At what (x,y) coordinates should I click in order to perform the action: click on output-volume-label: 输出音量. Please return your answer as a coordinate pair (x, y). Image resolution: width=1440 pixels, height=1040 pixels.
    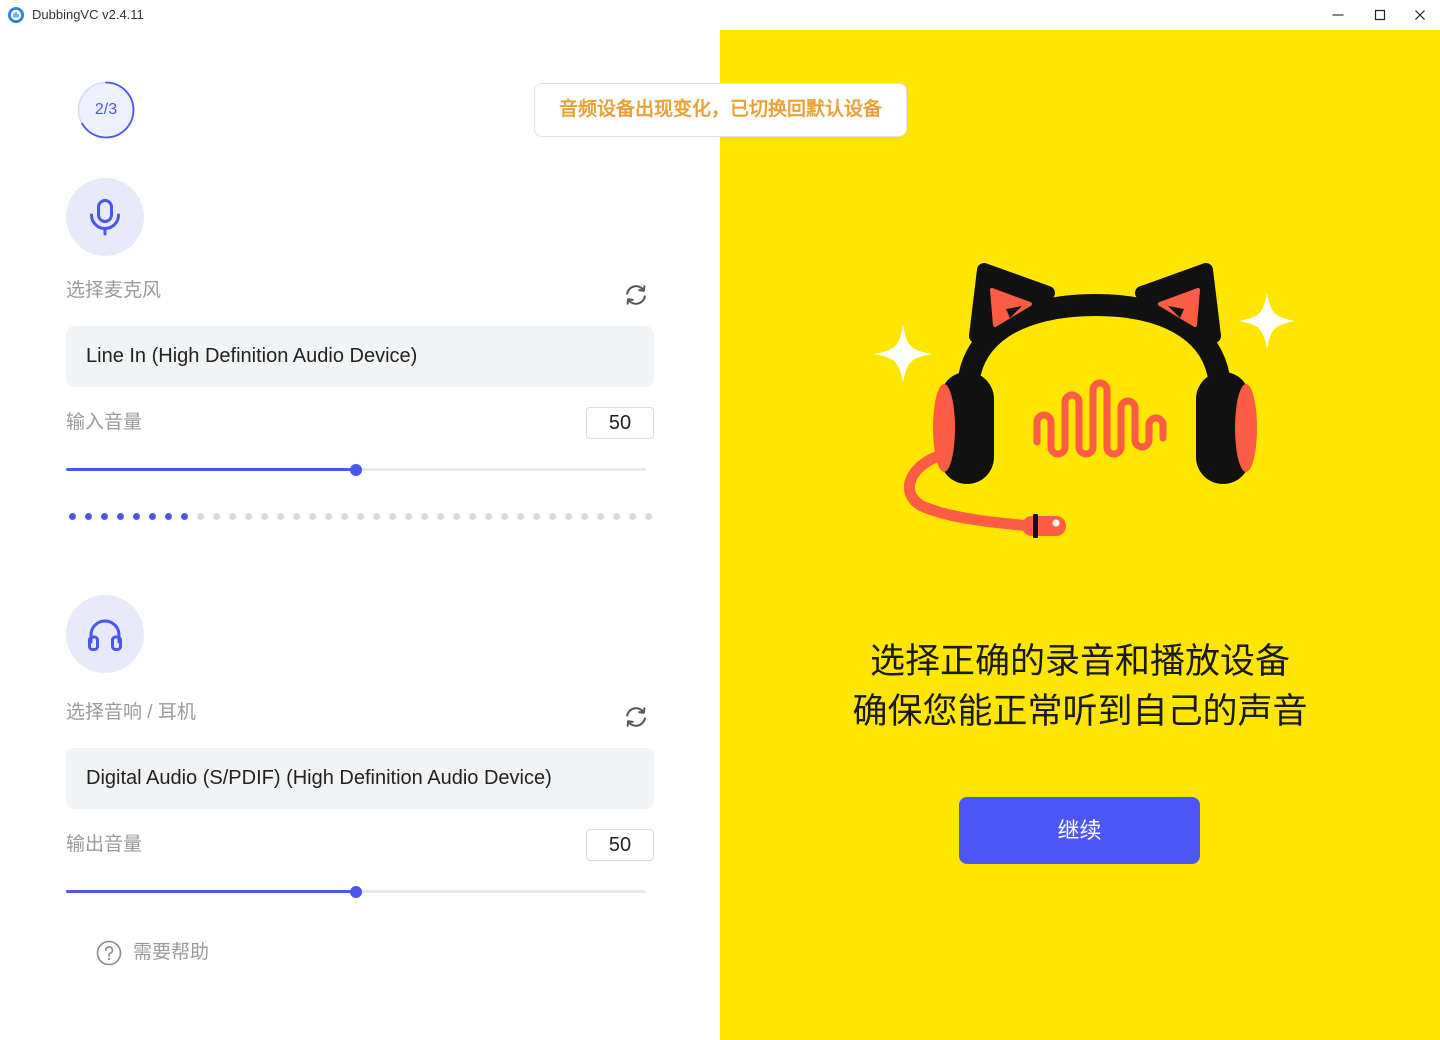
    Looking at the image, I should click on (104, 844).